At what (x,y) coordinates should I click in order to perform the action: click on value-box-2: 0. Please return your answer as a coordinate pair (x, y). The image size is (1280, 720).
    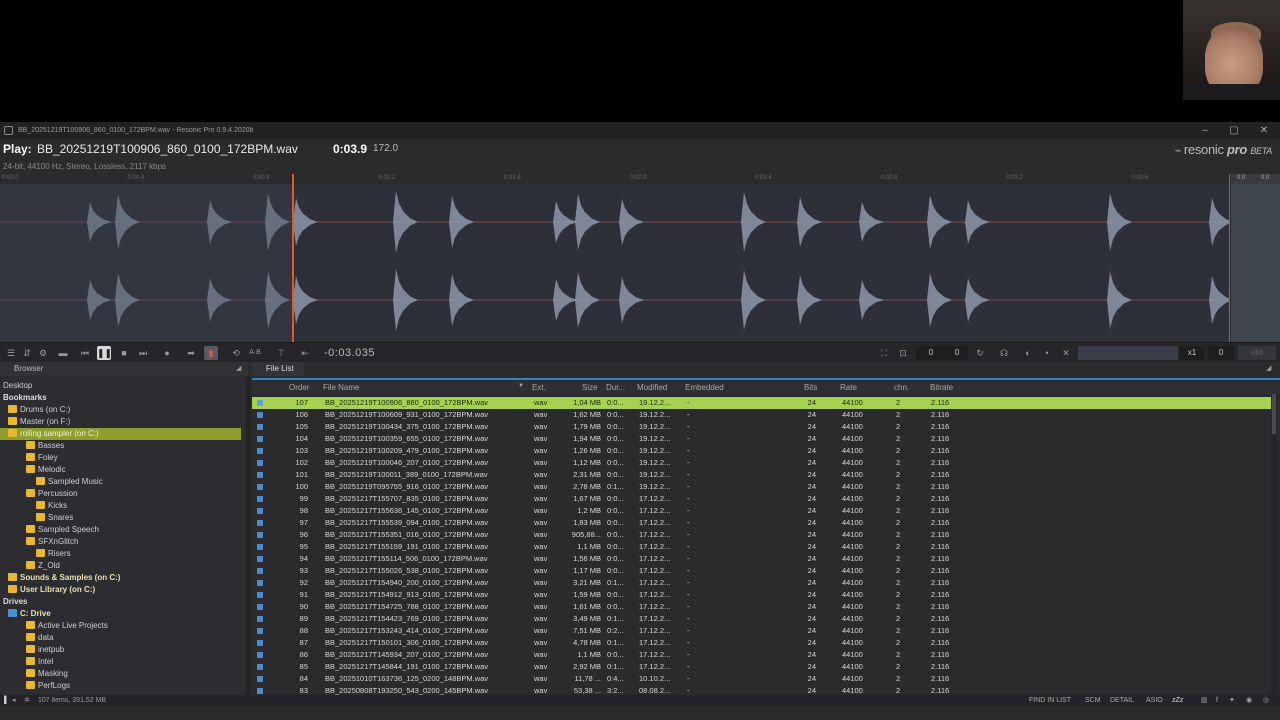
    Looking at the image, I should click on (957, 353).